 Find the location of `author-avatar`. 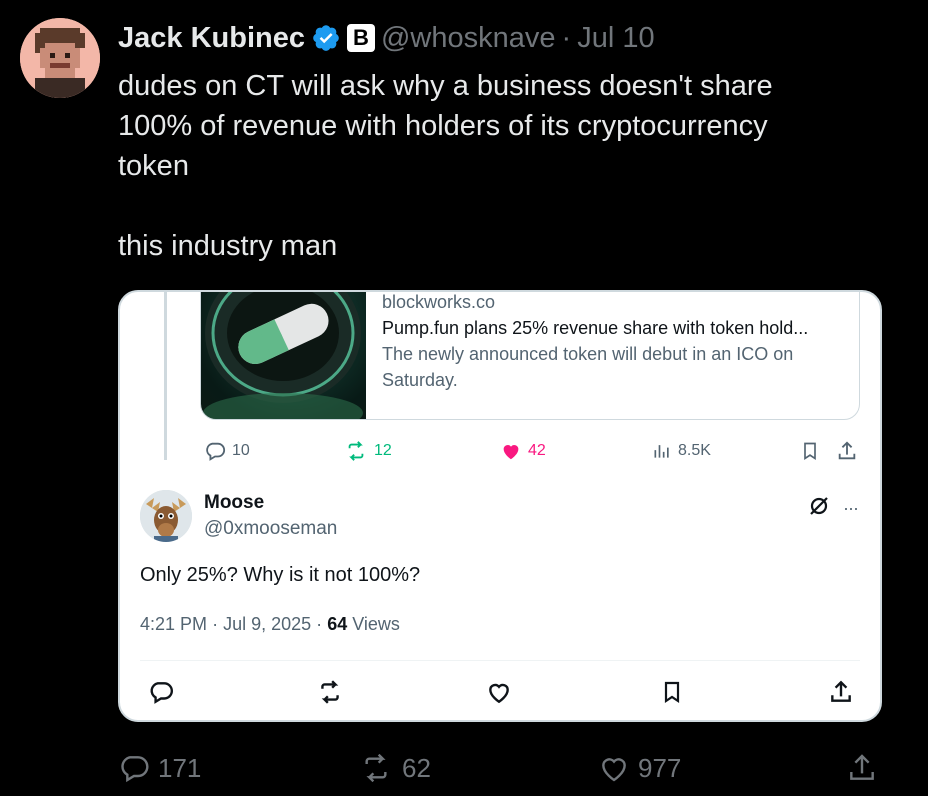

author-avatar is located at coordinates (60, 58).